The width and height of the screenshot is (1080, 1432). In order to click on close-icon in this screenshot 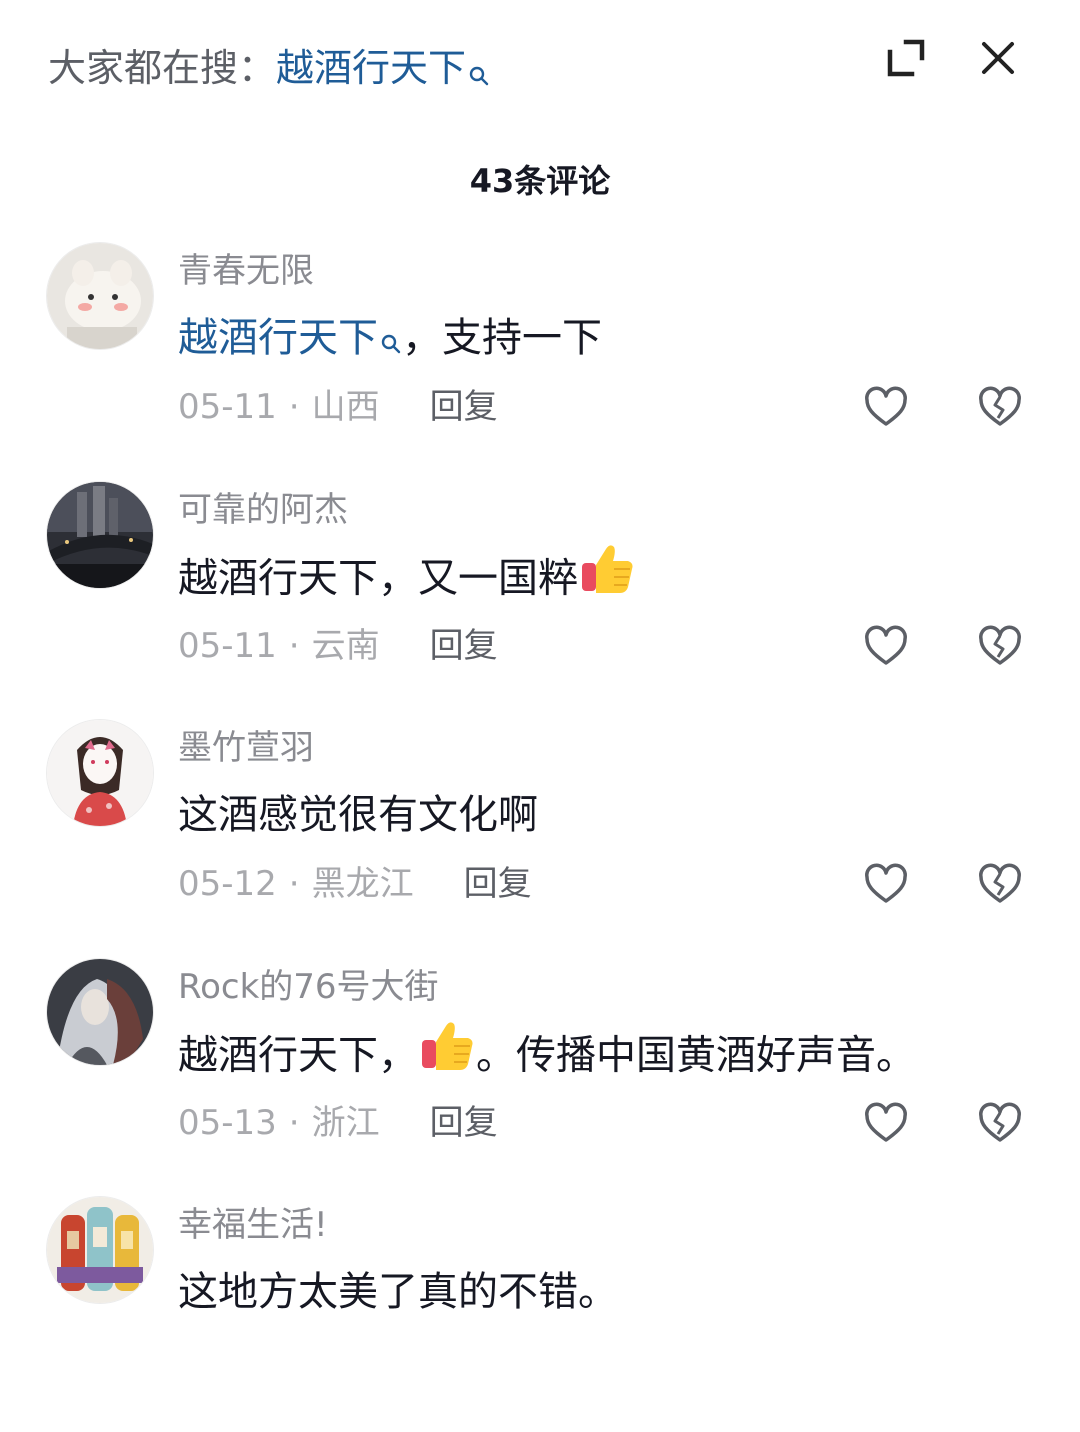, I will do `click(998, 58)`.